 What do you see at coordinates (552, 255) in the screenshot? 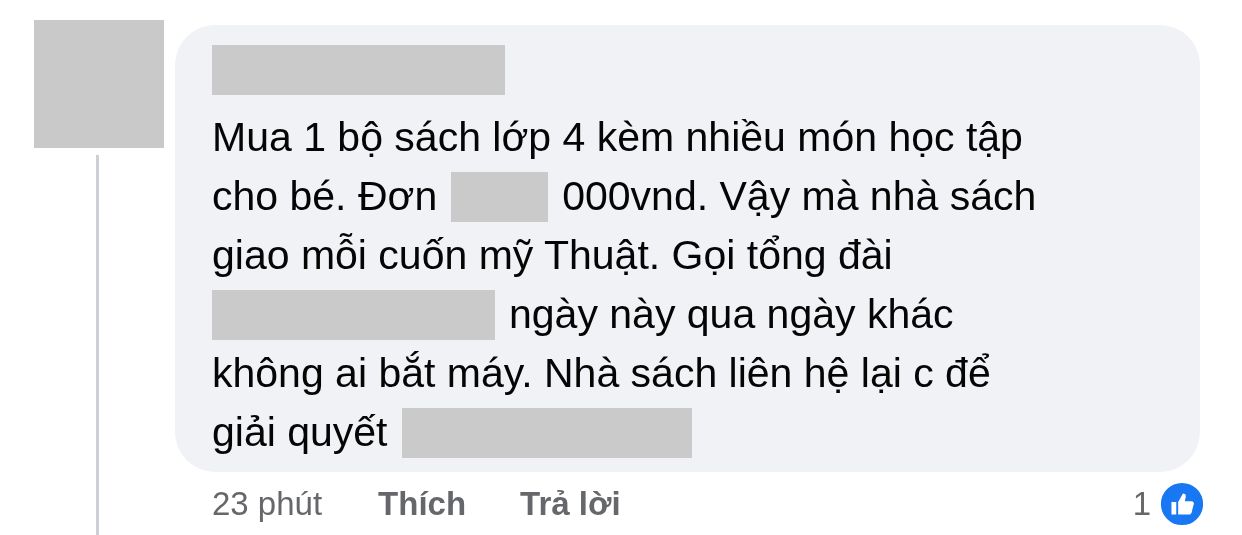
I see `comment-text: giao mỗi cuốn mỹ Thuật. Gọi tổng đài` at bounding box center [552, 255].